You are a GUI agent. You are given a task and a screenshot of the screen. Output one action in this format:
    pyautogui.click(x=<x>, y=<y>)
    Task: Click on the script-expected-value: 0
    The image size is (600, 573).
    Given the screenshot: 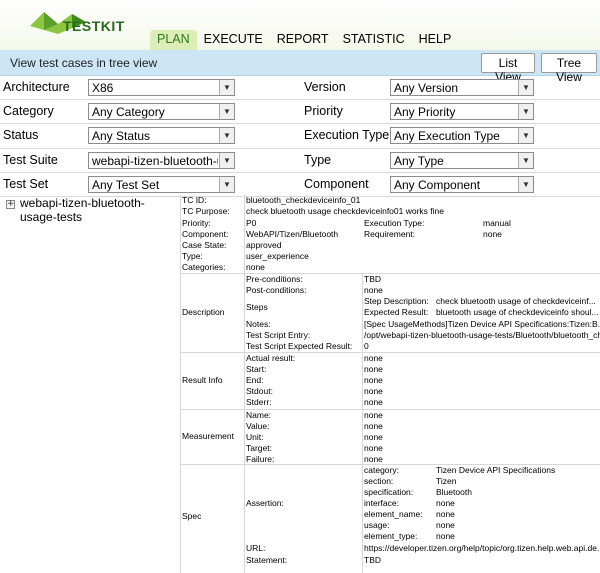 What is the action you would take?
    pyautogui.click(x=366, y=346)
    